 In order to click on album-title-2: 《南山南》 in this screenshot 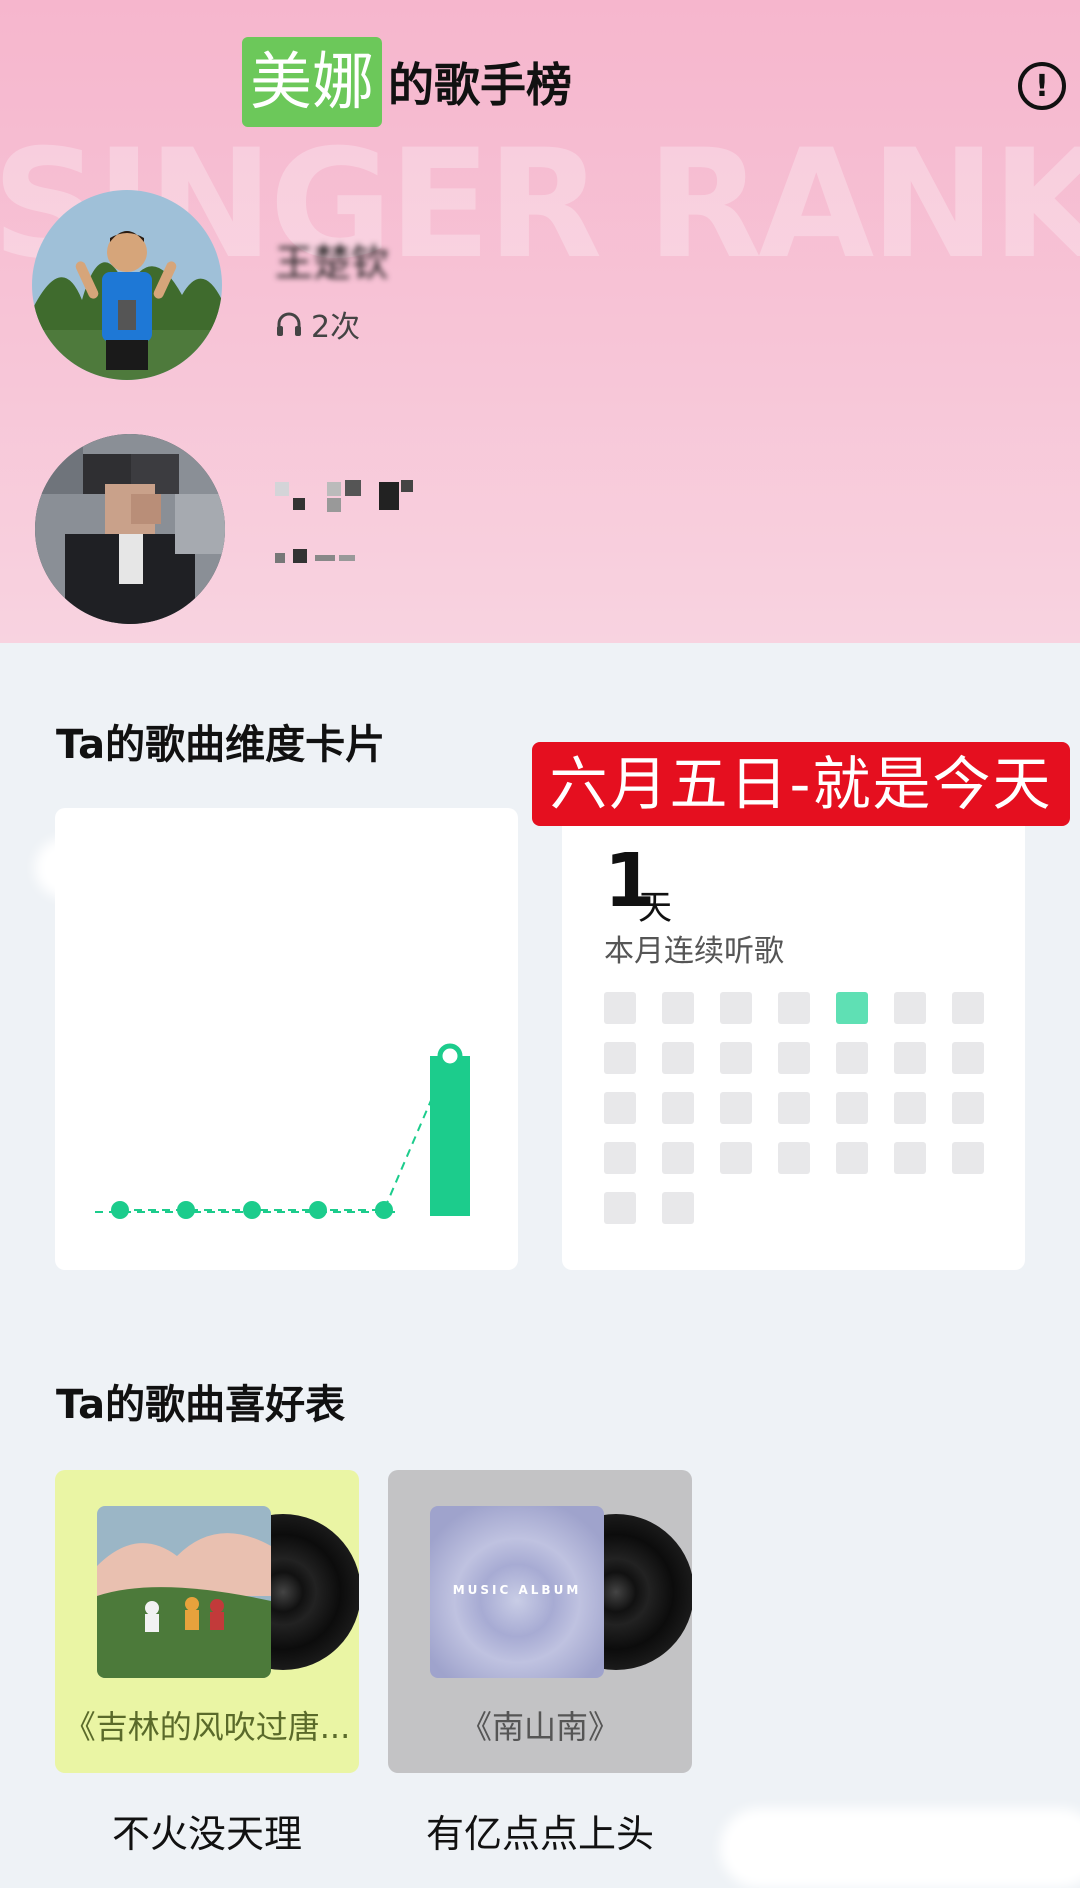, I will do `click(539, 1727)`.